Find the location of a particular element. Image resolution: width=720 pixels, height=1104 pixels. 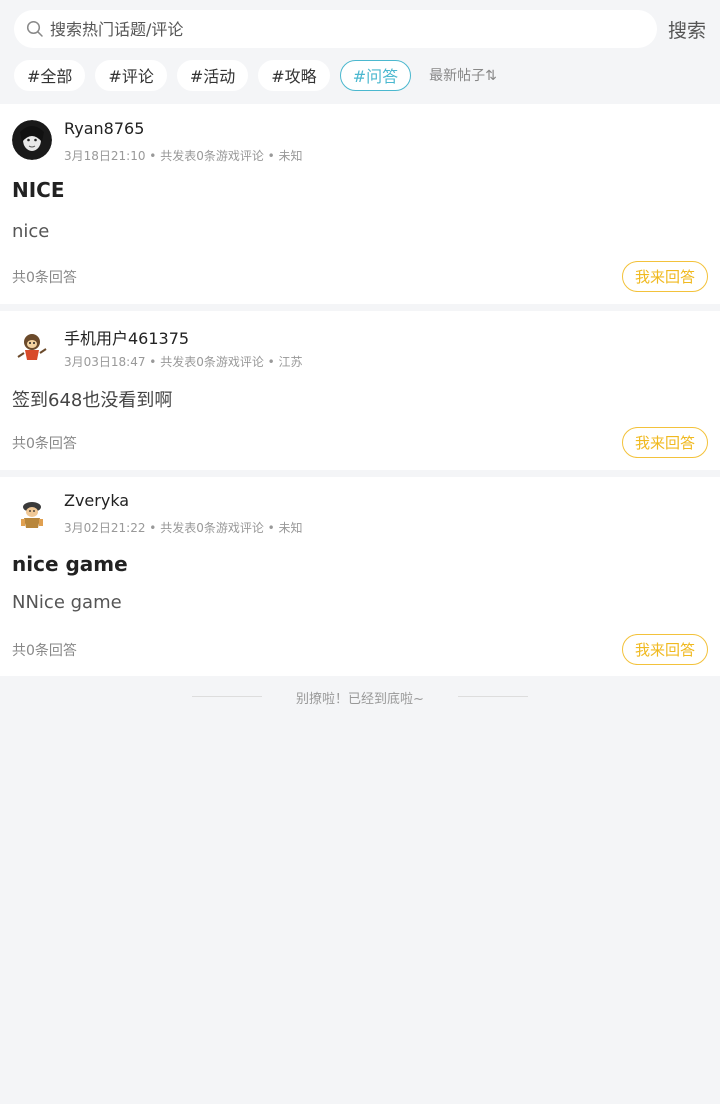

tag-filter-bar: #全部 #评论 #活动 #攻略 #问答 最新帖子⇅ is located at coordinates (255, 75).